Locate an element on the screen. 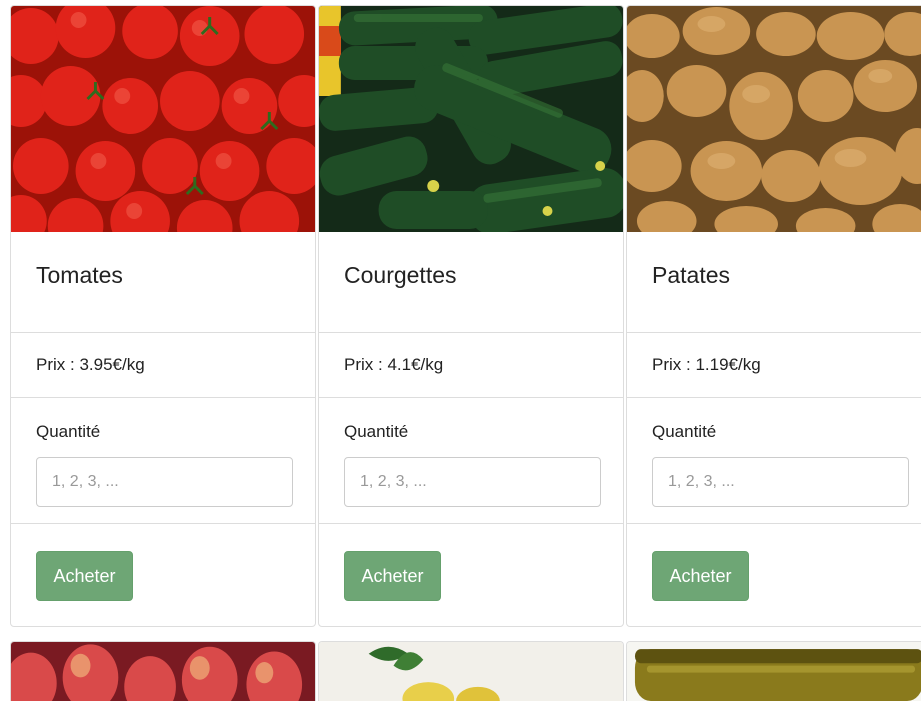  product-price: Prix : 1.19€/kg is located at coordinates (706, 364).